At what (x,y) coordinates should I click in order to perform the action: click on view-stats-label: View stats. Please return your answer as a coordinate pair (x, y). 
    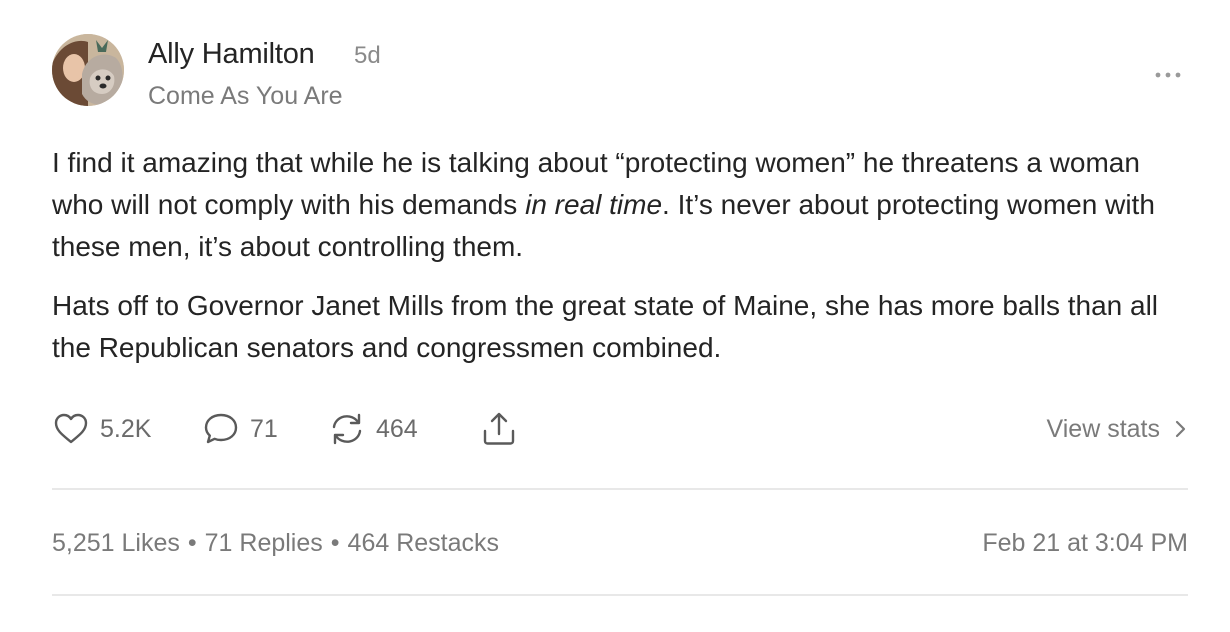
    Looking at the image, I should click on (1103, 428).